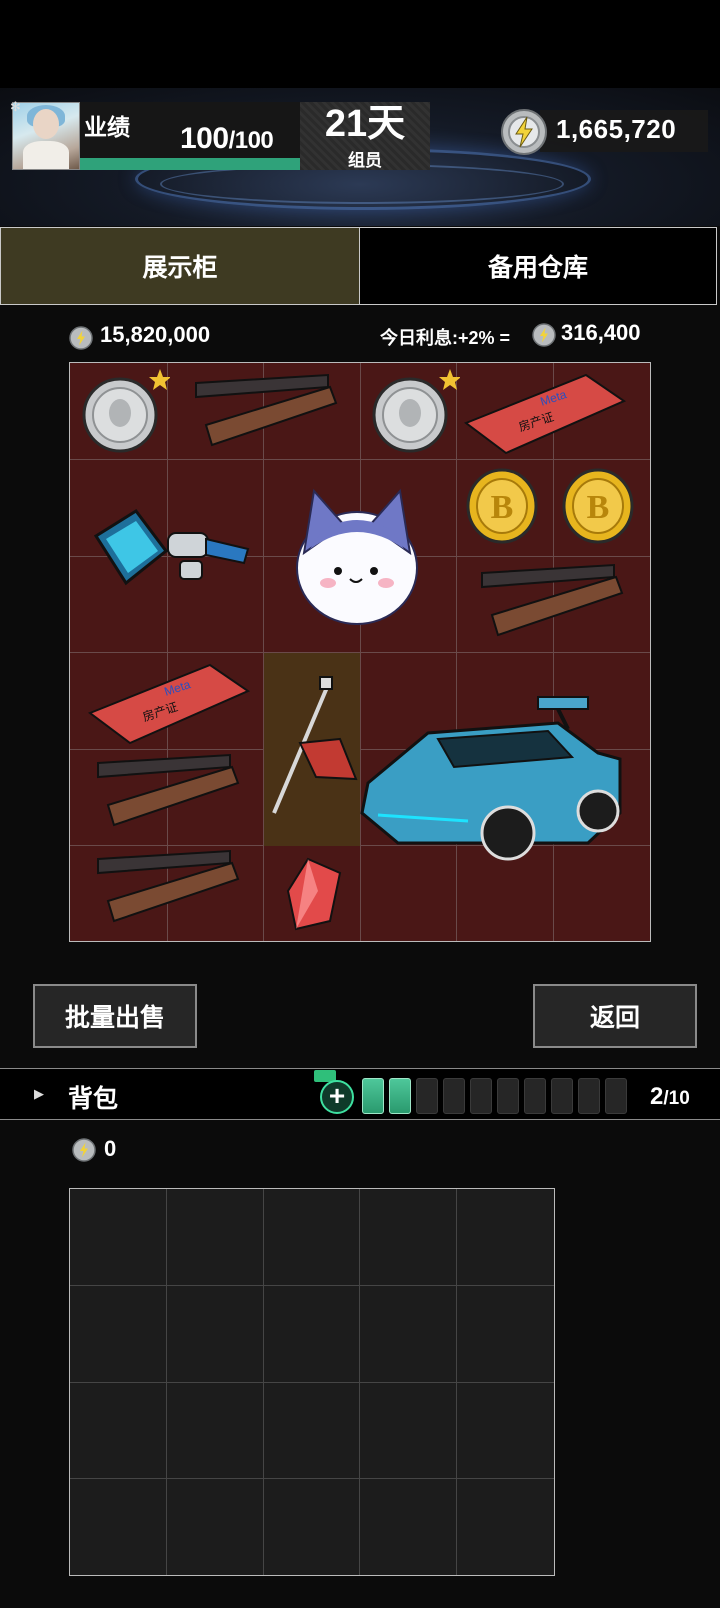 This screenshot has height=1608, width=720. What do you see at coordinates (365, 124) in the screenshot?
I see `days-counter: 21天` at bounding box center [365, 124].